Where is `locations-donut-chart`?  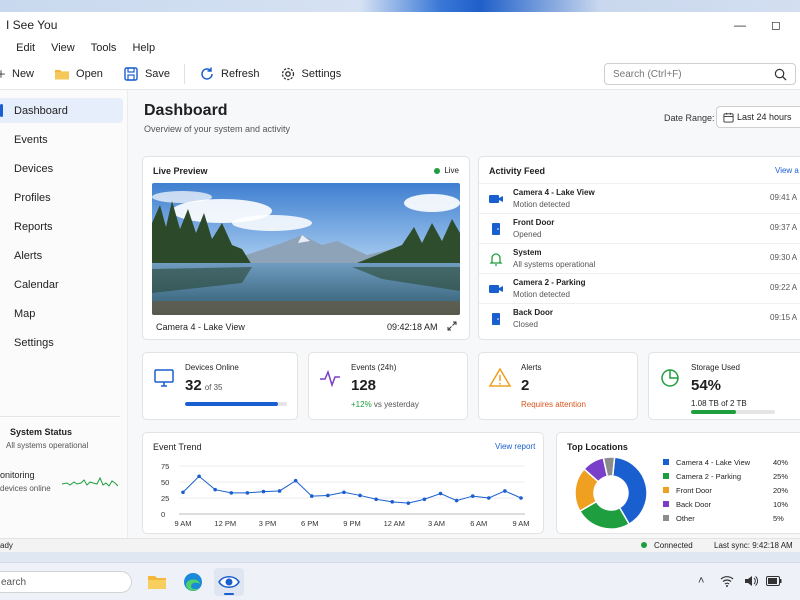
locations-donut-chart is located at coordinates (611, 493).